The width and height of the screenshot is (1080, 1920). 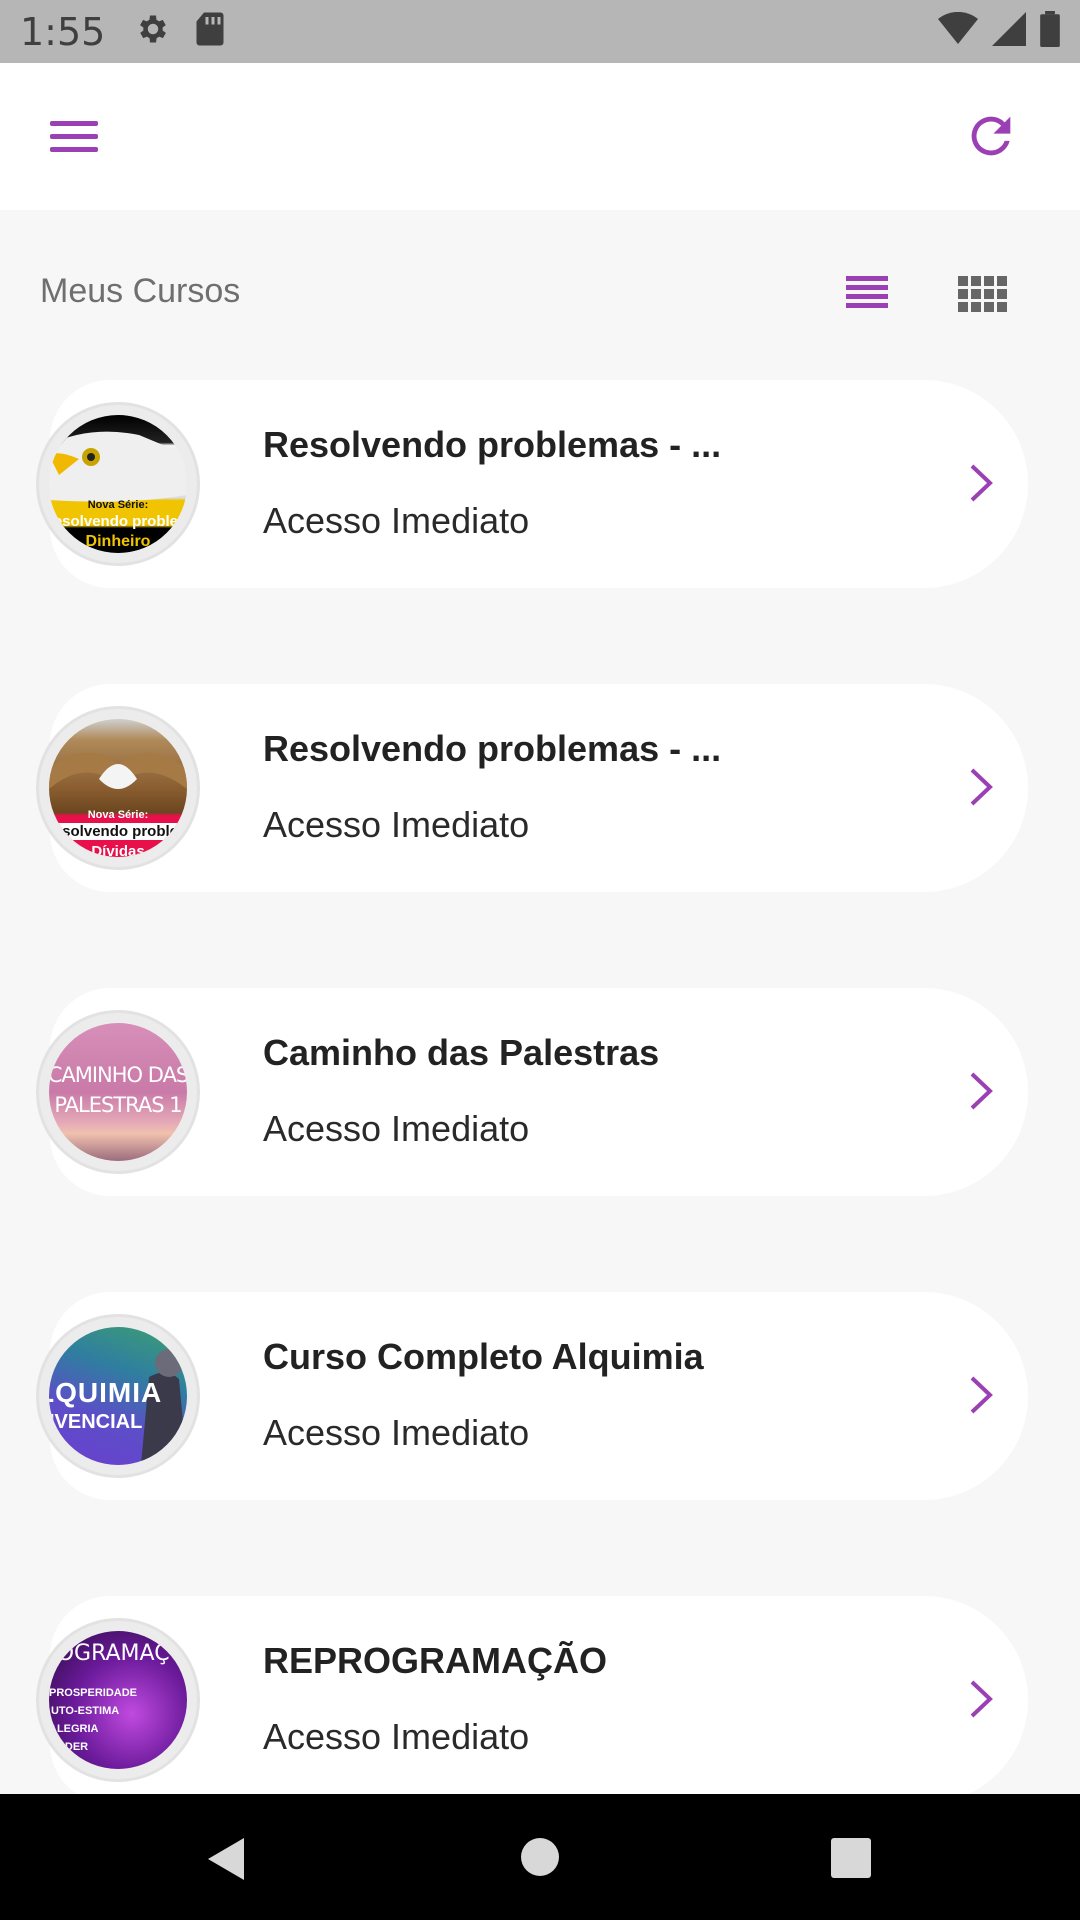 What do you see at coordinates (540, 136) in the screenshot?
I see `app-bar` at bounding box center [540, 136].